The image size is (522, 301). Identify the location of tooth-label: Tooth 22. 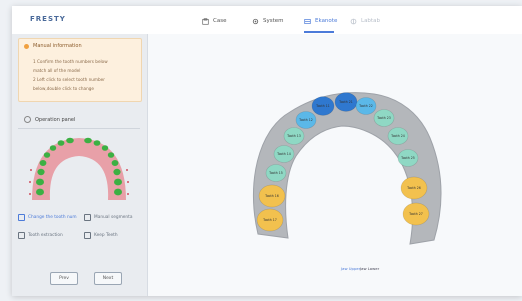
(365, 106).